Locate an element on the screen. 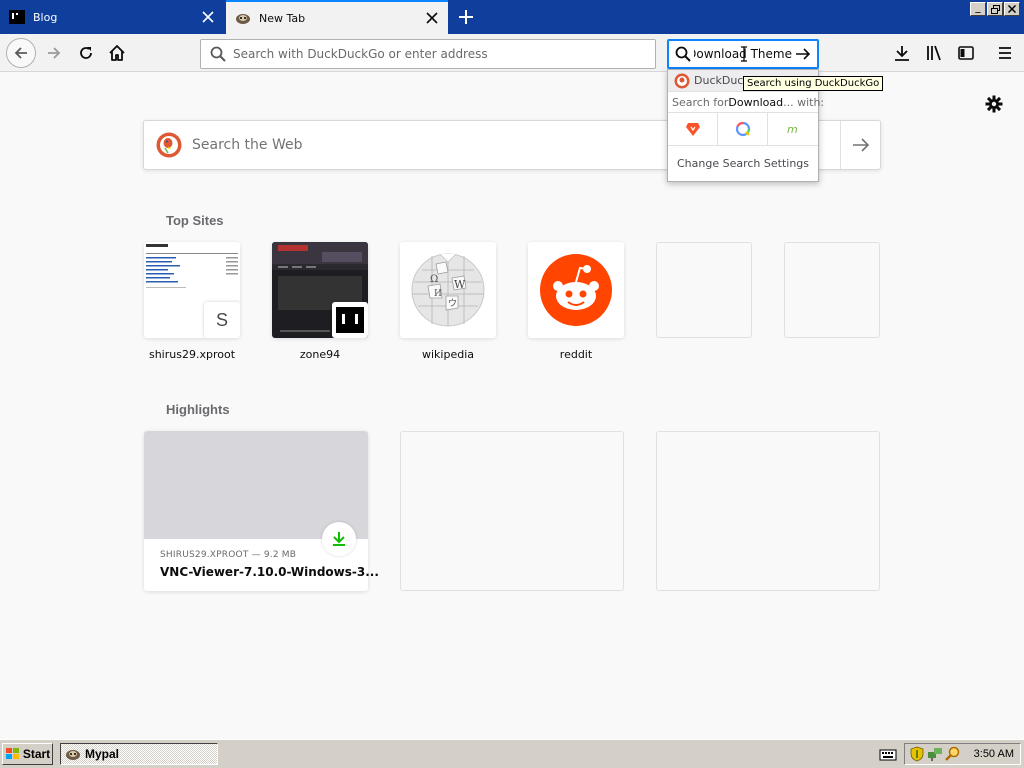 This screenshot has width=1024, height=768. search-term: Download is located at coordinates (756, 102).